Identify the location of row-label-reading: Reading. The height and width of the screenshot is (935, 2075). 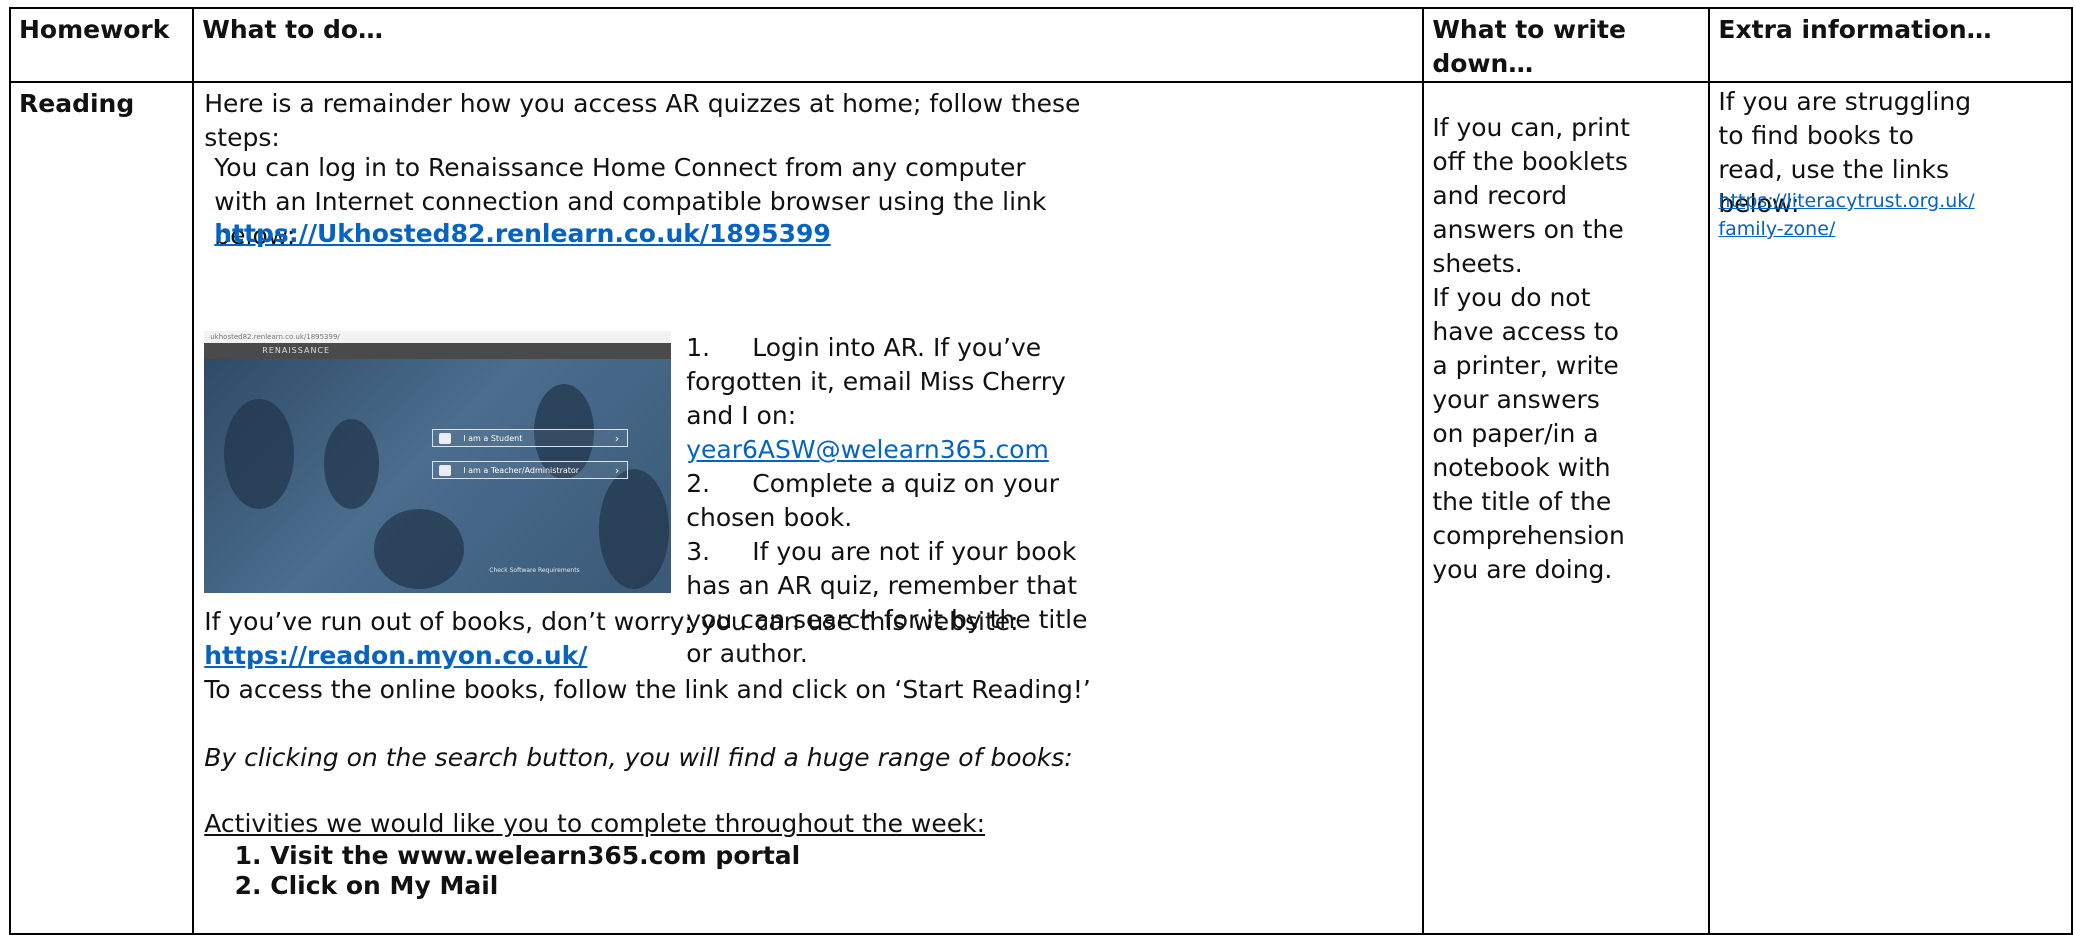
(101, 508).